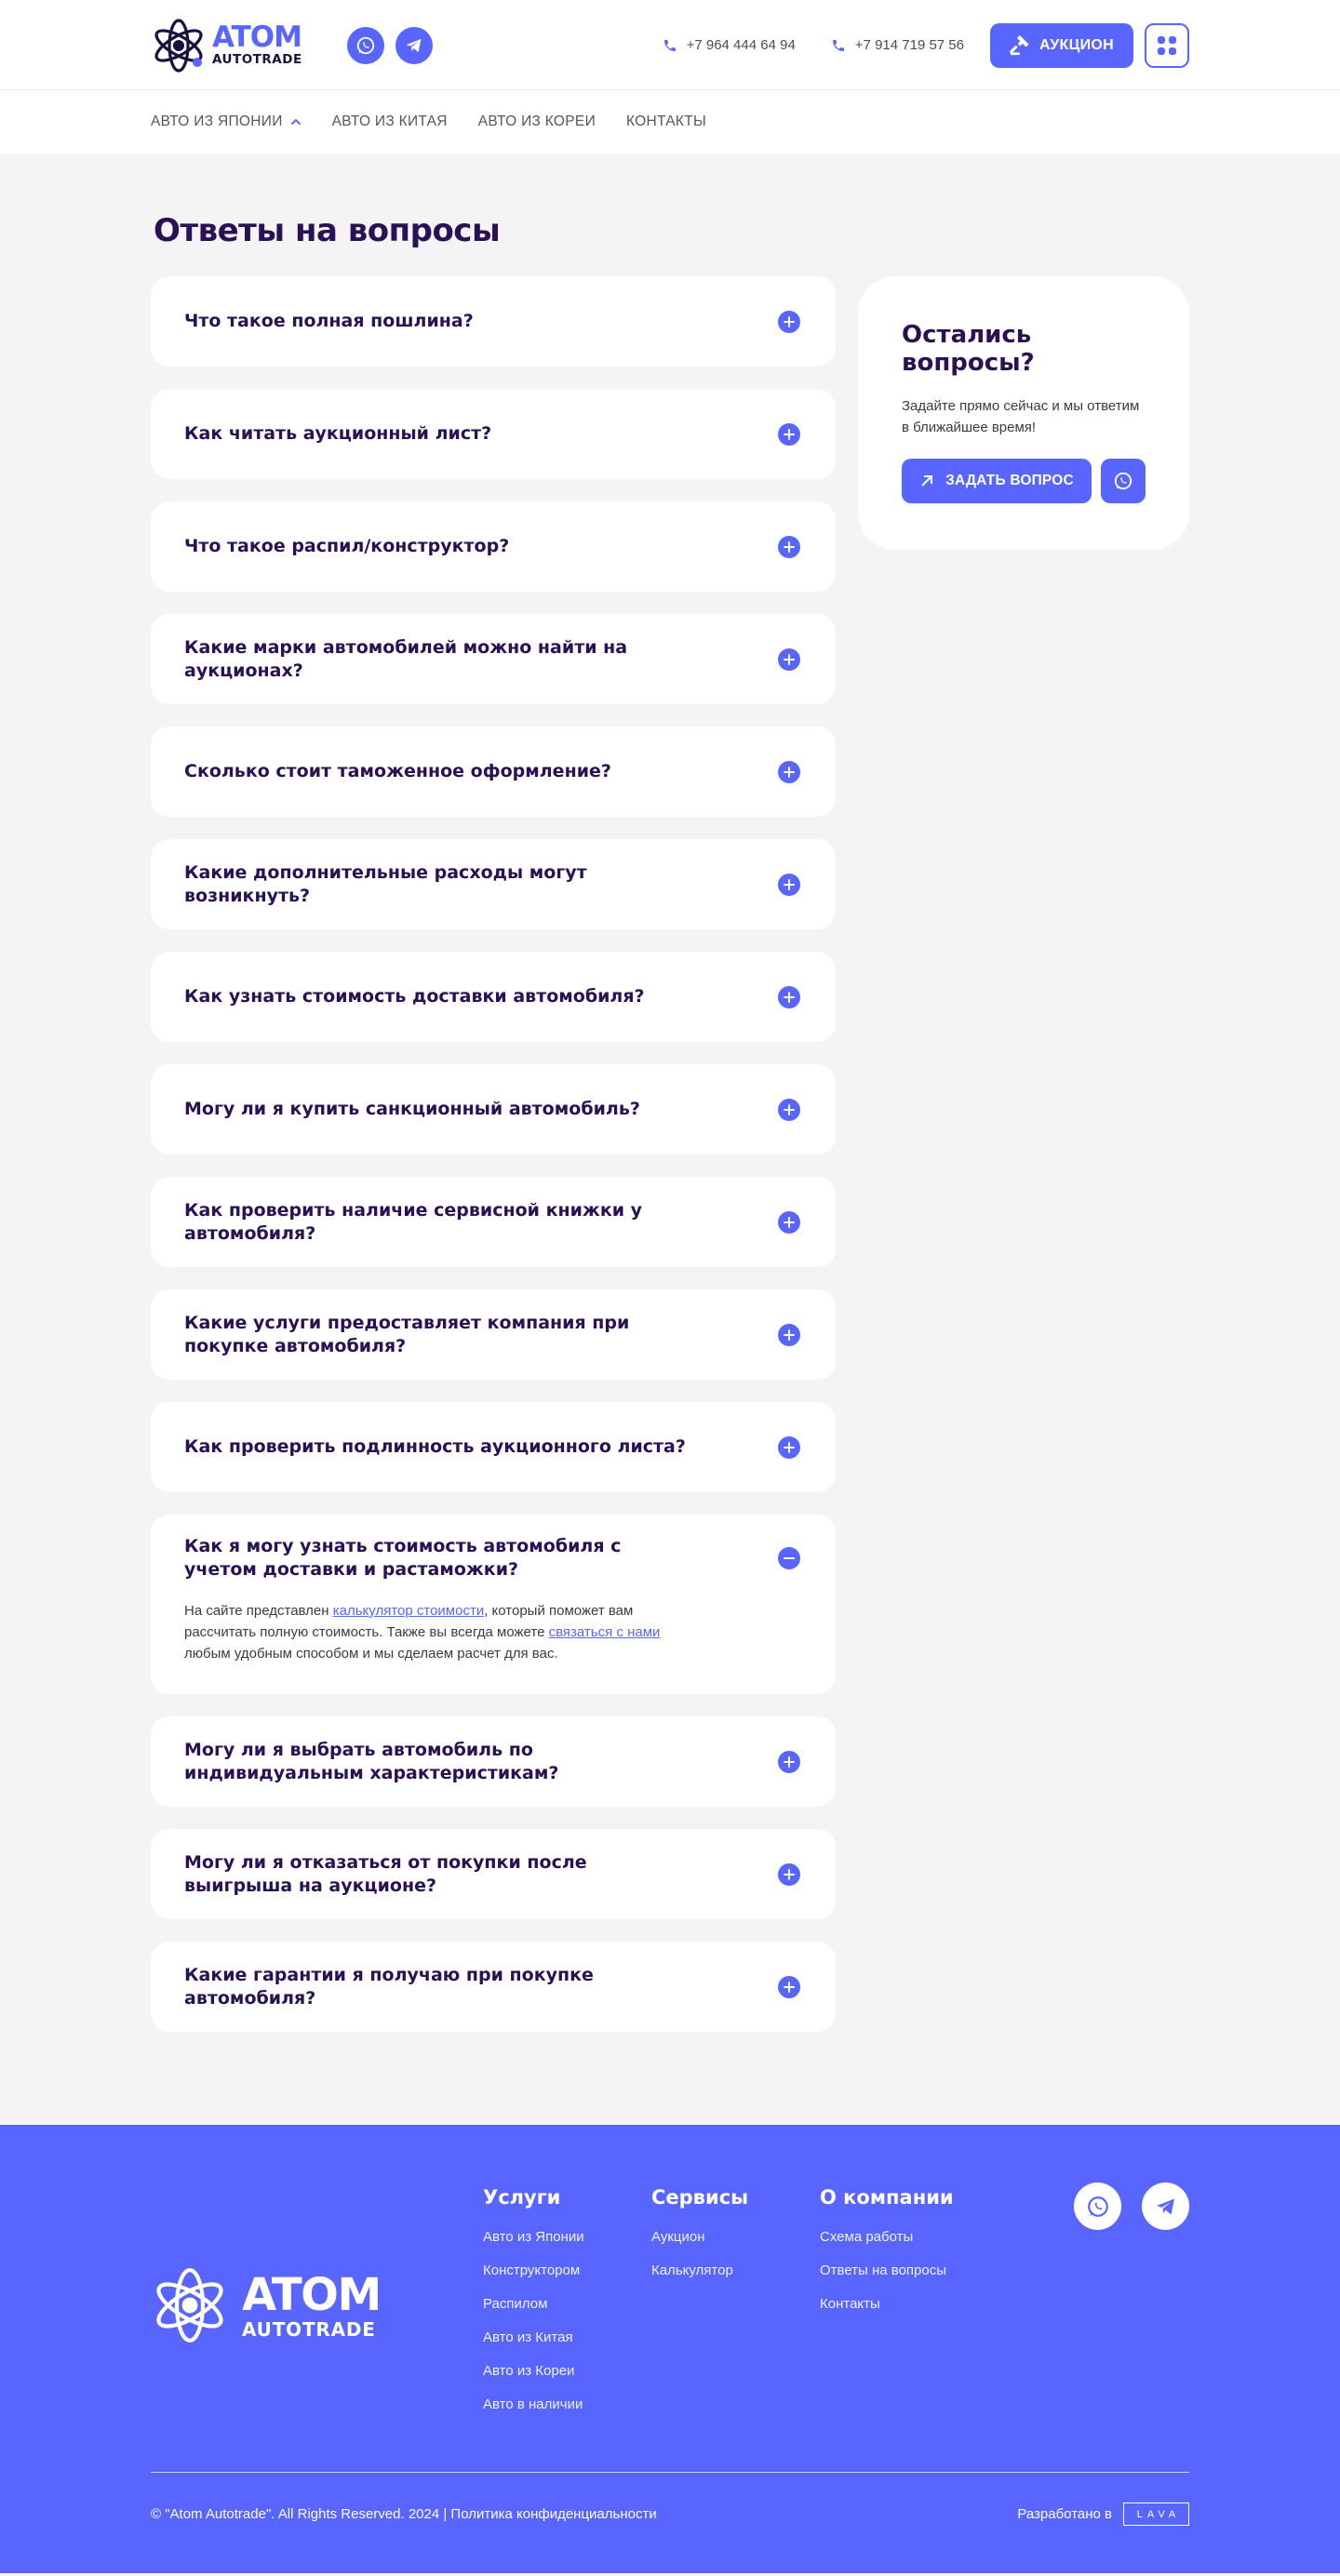 The image size is (1340, 2576). I want to click on footer-link: Контакты, so click(946, 2304).